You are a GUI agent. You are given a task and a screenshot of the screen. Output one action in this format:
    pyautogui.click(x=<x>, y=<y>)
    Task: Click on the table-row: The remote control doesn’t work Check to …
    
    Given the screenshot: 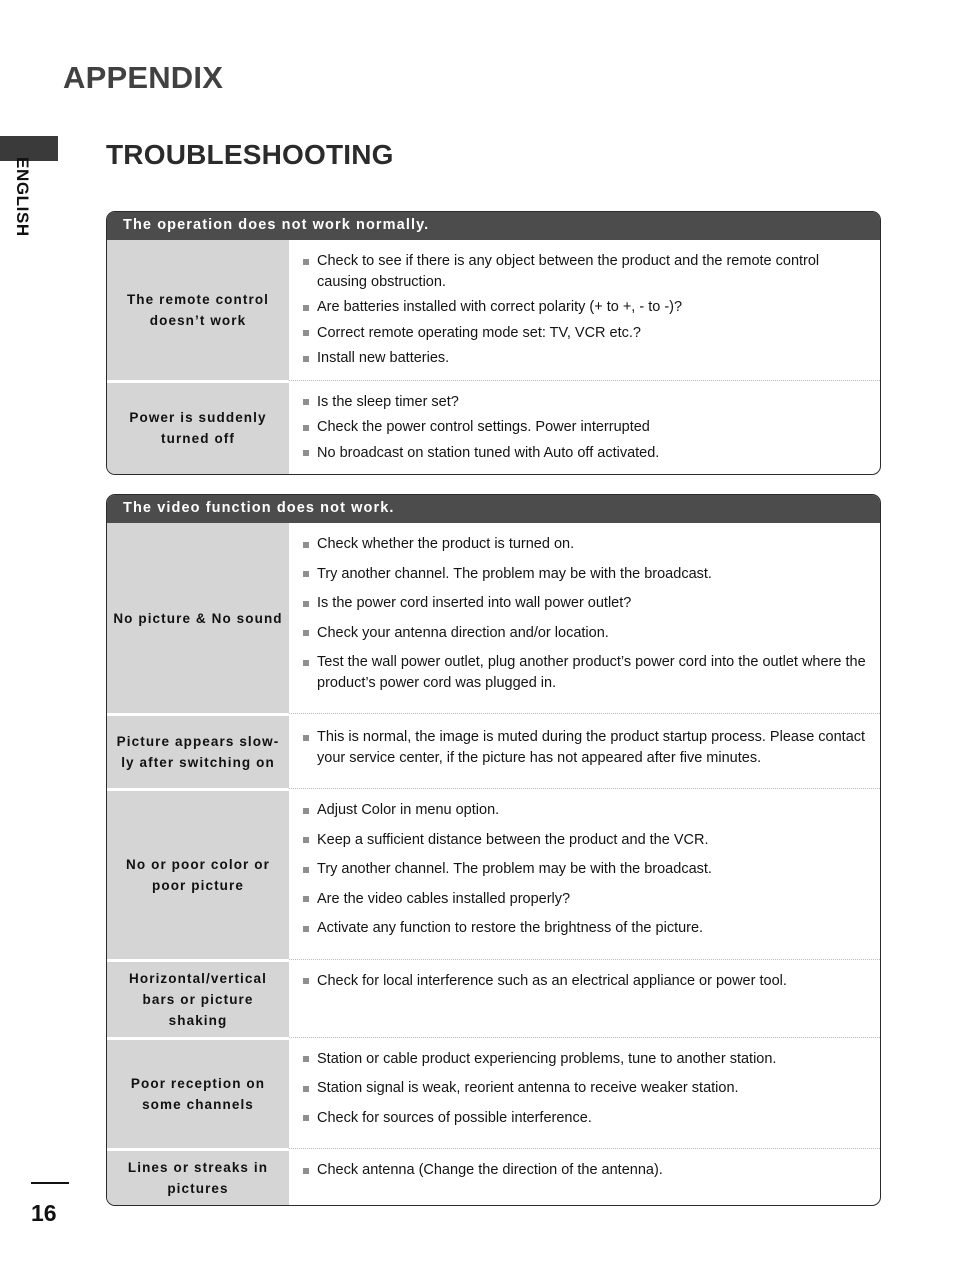 What is the action you would take?
    pyautogui.click(x=493, y=310)
    